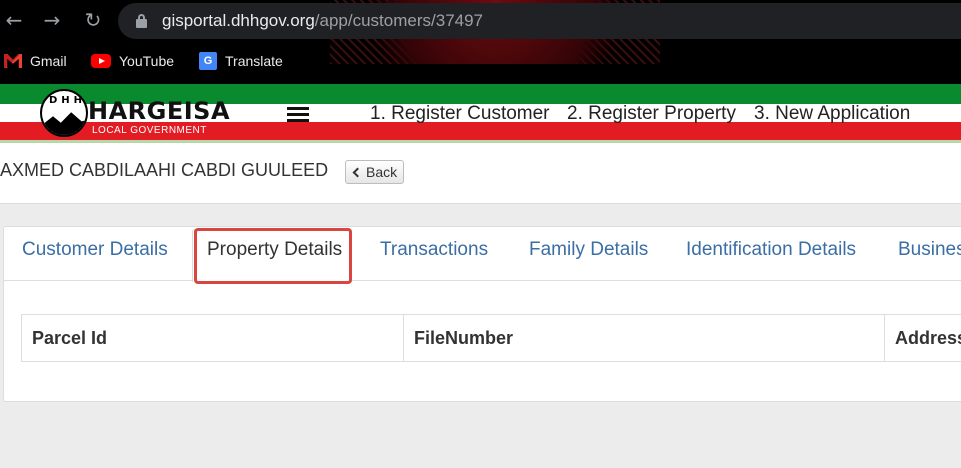 Image resolution: width=961 pixels, height=468 pixels. What do you see at coordinates (254, 61) in the screenshot?
I see `bookmark-label: Translate` at bounding box center [254, 61].